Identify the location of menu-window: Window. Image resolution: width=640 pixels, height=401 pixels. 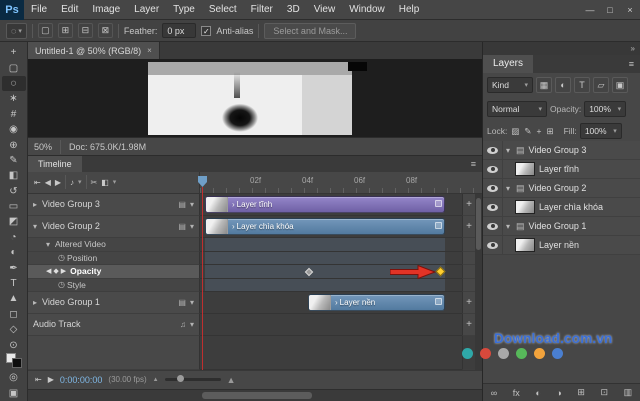
(367, 10).